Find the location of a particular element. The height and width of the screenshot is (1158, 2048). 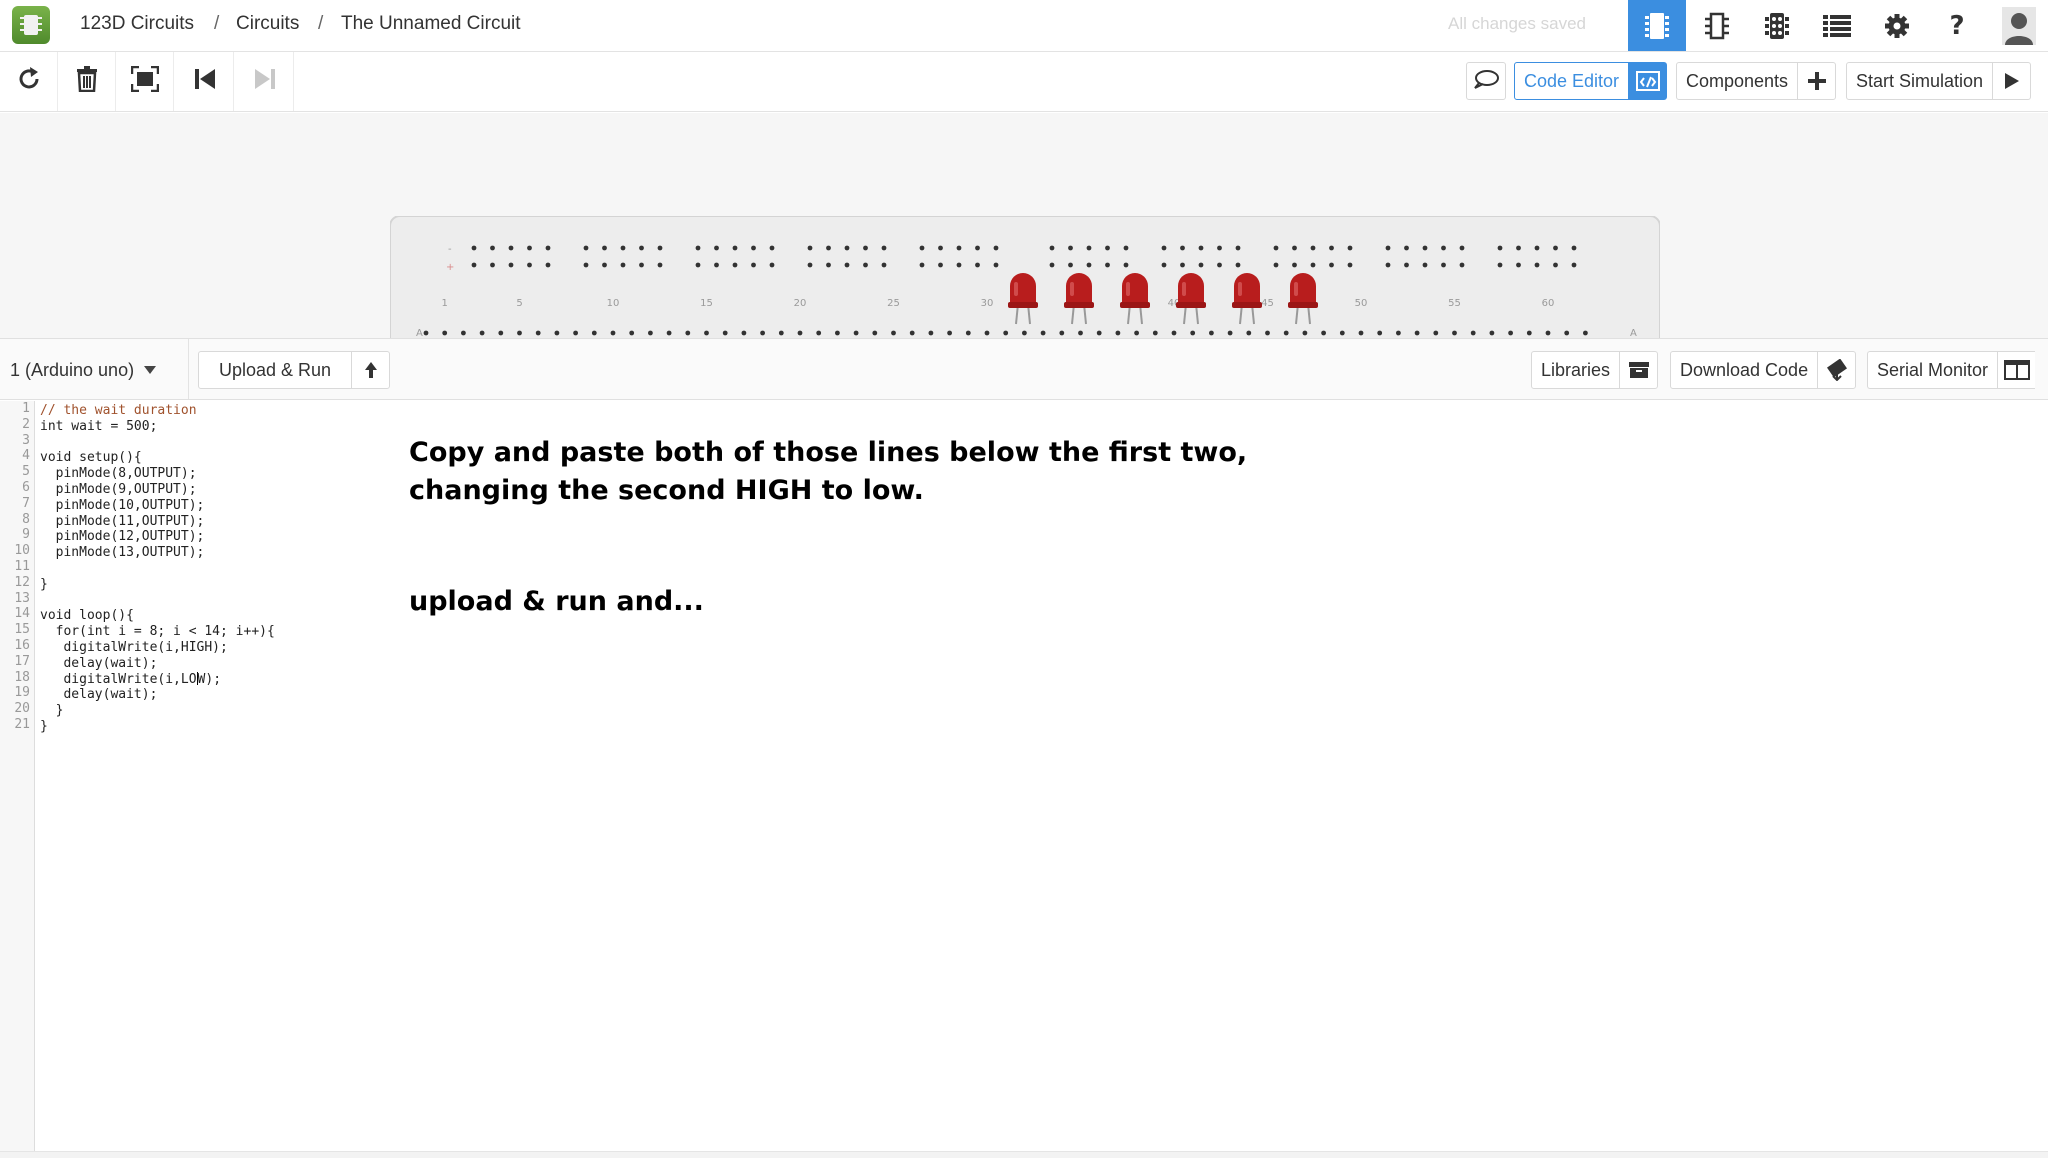

schematic-view-button is located at coordinates (1717, 25).